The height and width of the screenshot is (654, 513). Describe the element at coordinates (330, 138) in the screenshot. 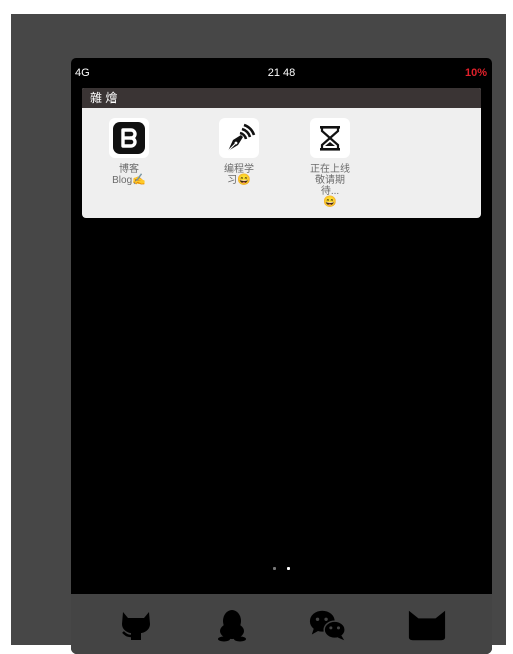

I see `hourglass-icon` at that location.